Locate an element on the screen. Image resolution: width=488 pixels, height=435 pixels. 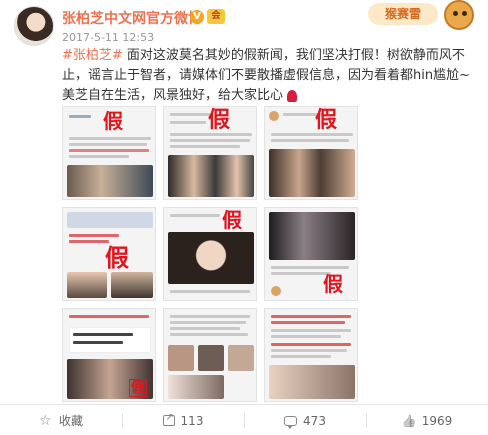
verified-icon: V is located at coordinates (197, 17).